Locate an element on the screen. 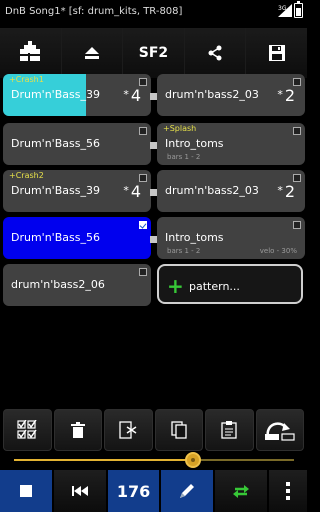  song-position-slider is located at coordinates (154, 460).